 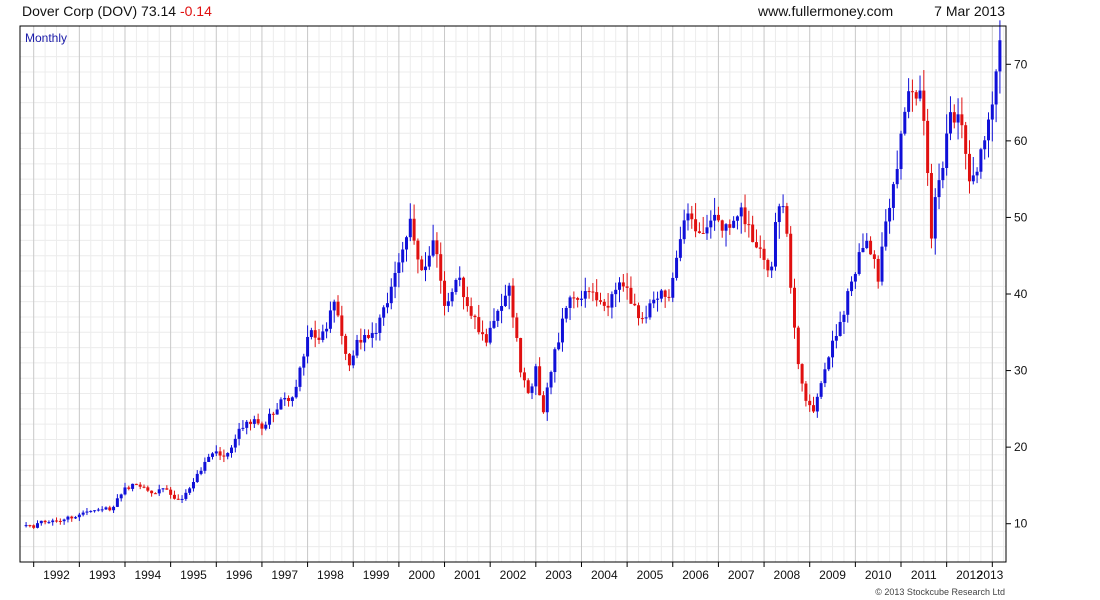 I want to click on x-tick-label: 2000, so click(x=421, y=575).